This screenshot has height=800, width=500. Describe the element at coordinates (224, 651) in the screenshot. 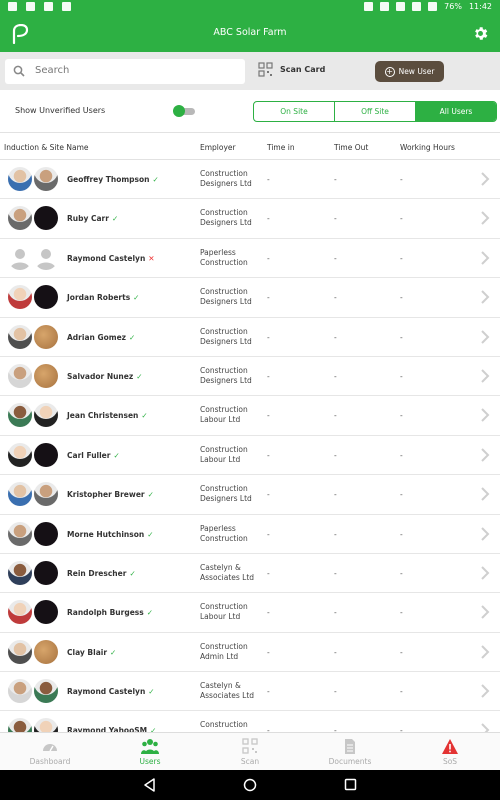

I see `employer: Construction Admin Ltd` at that location.